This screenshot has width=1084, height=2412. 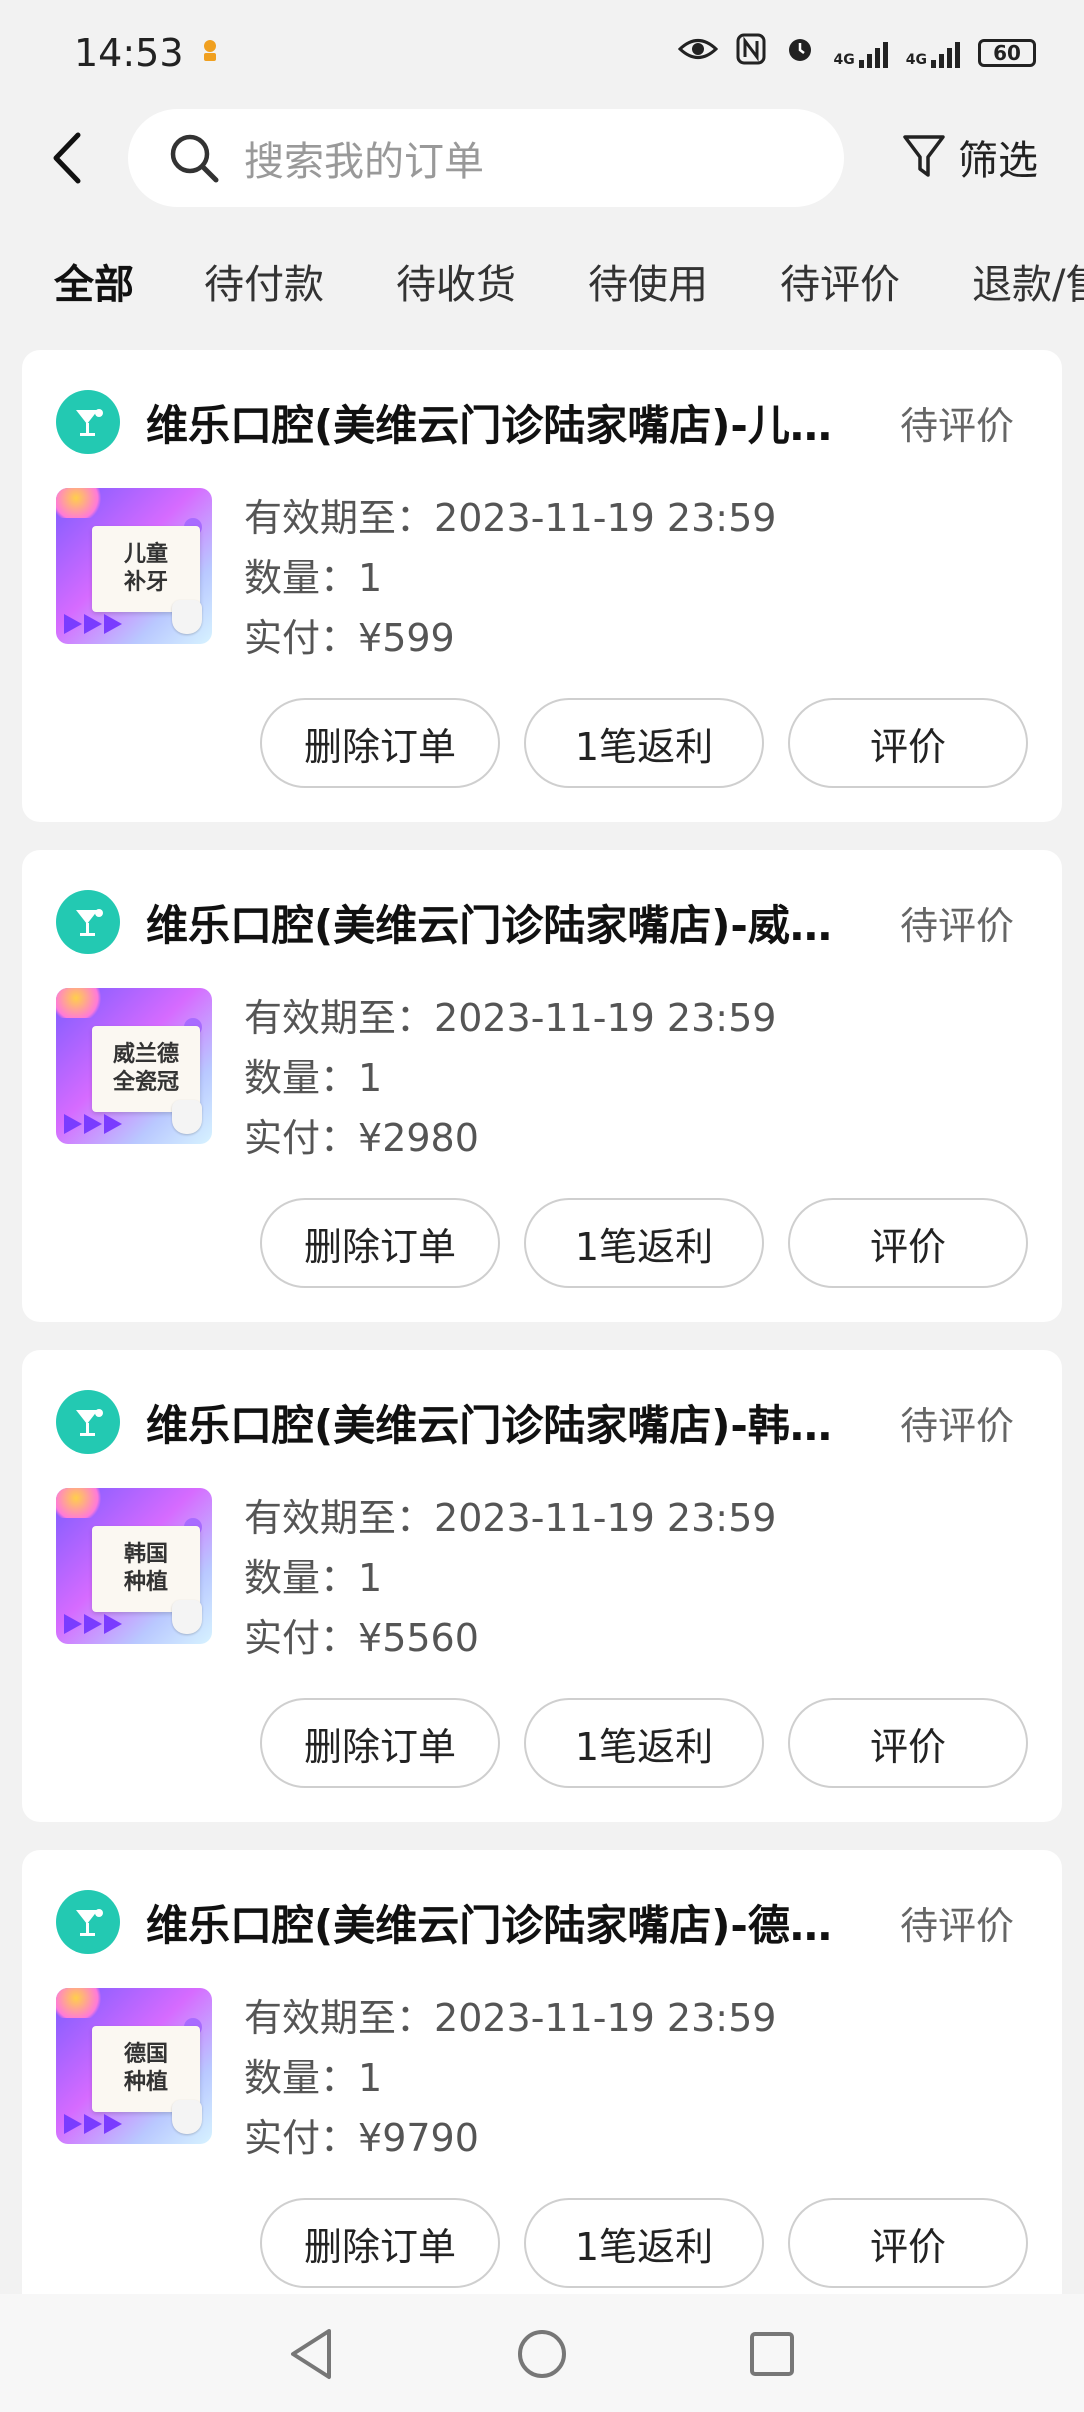 What do you see at coordinates (370, 2078) in the screenshot?
I see `quantity-value: 1` at bounding box center [370, 2078].